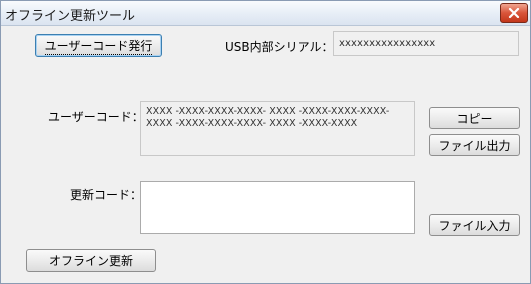 This screenshot has width=531, height=284. I want to click on file-output-button-label: ファイル出力, so click(474, 145).